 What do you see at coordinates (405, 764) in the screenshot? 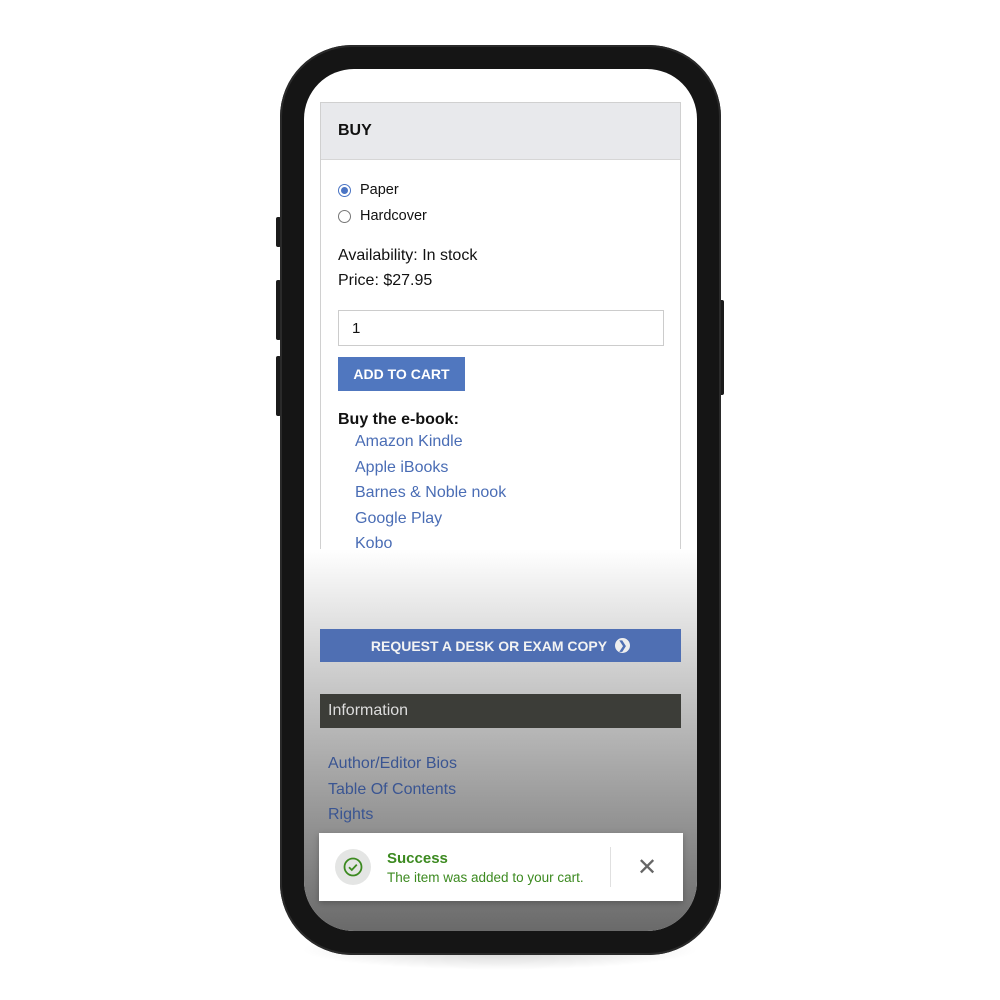
I see `info-link-bios: Author/Editor Bios` at bounding box center [405, 764].